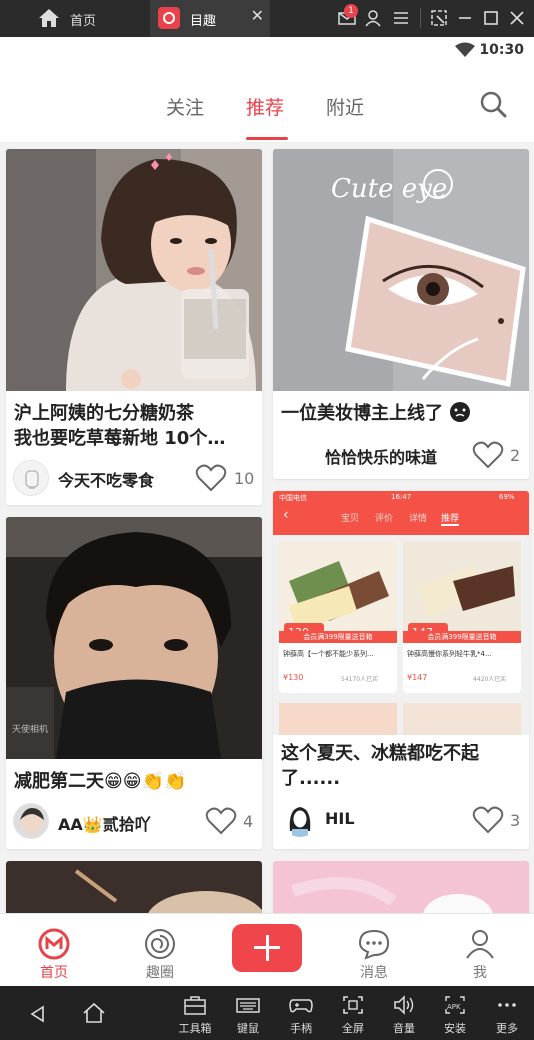 The image size is (534, 1040). I want to click on back-triangle-icon, so click(38, 1014).